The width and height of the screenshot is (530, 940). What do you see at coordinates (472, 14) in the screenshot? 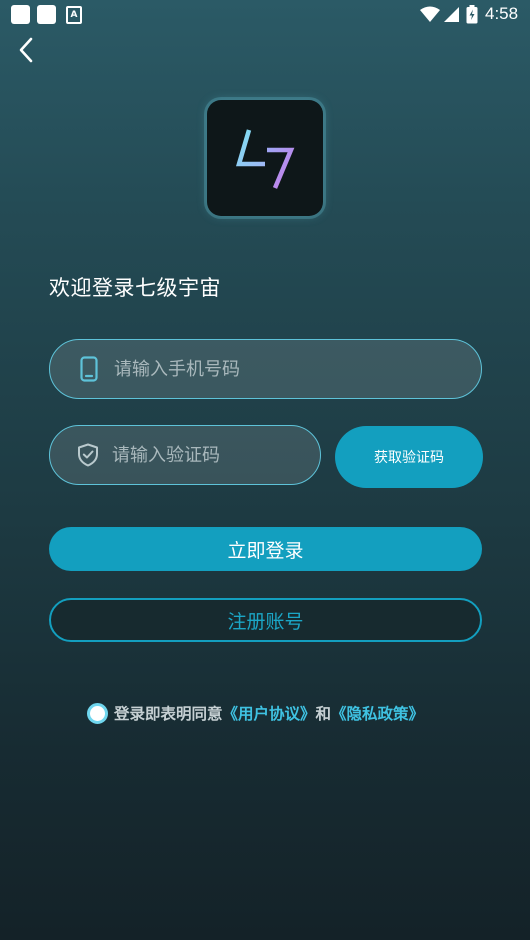
I see `battery-charging-icon` at bounding box center [472, 14].